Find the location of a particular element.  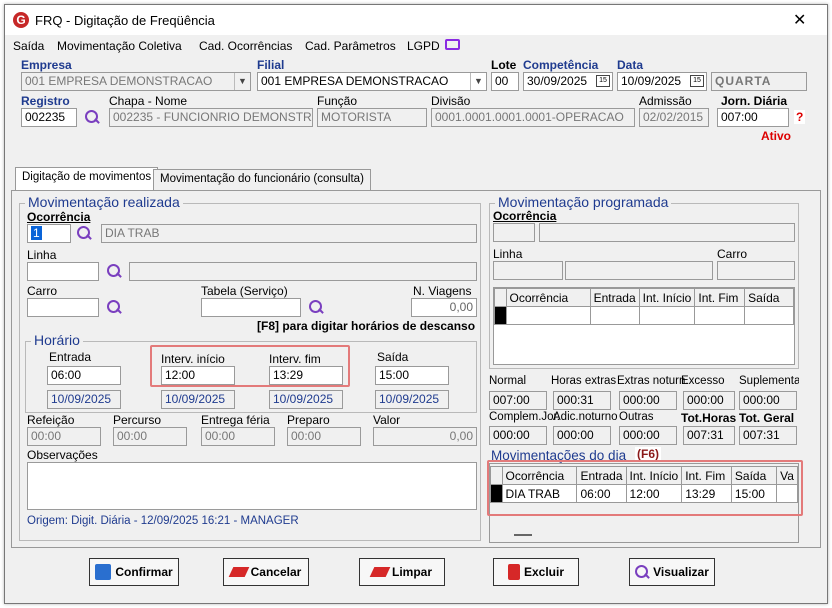

prog-ocorrencia-label: Ocorrência is located at coordinates (525, 216).